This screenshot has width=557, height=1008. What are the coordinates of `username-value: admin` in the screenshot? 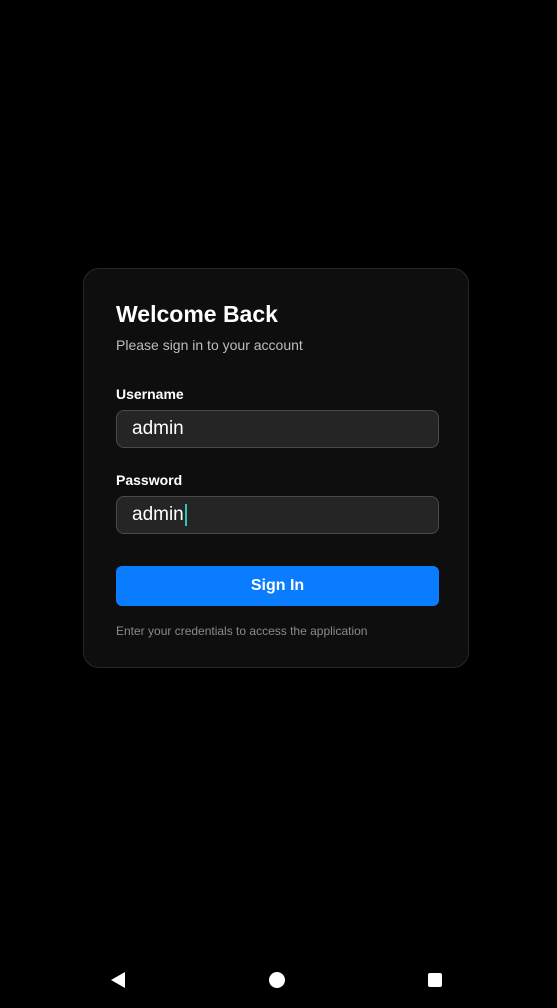 It's located at (158, 428).